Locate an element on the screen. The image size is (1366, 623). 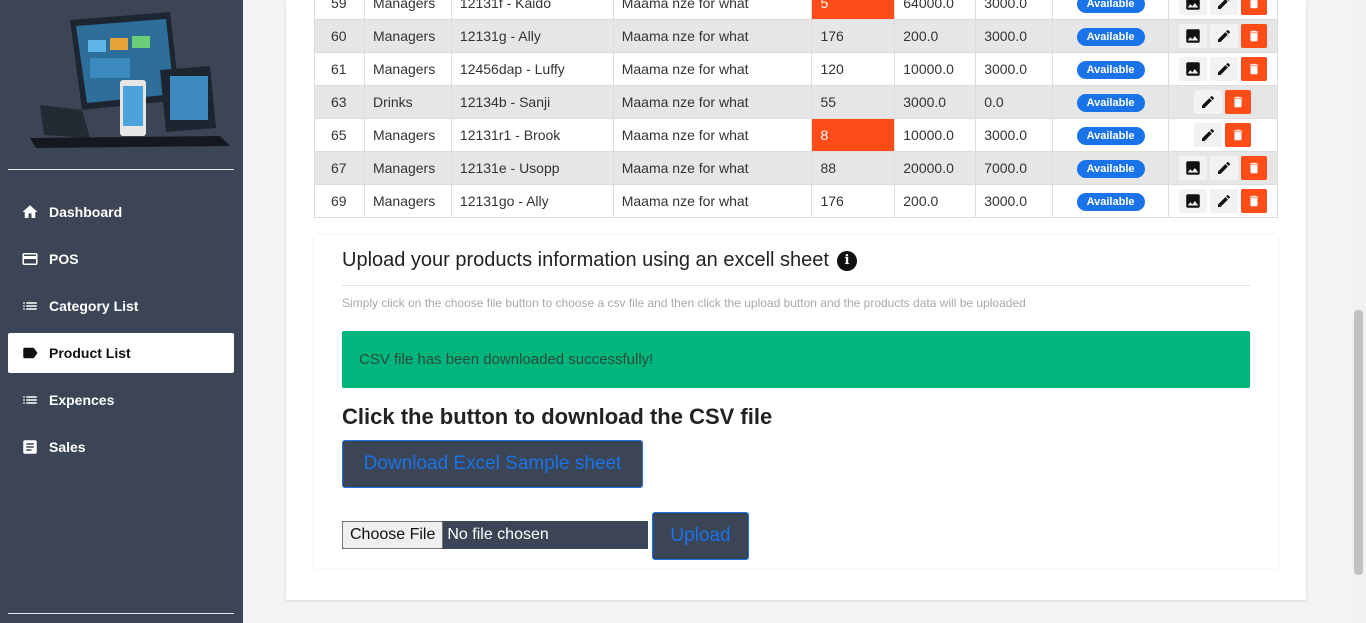
card-icon is located at coordinates (30, 259).